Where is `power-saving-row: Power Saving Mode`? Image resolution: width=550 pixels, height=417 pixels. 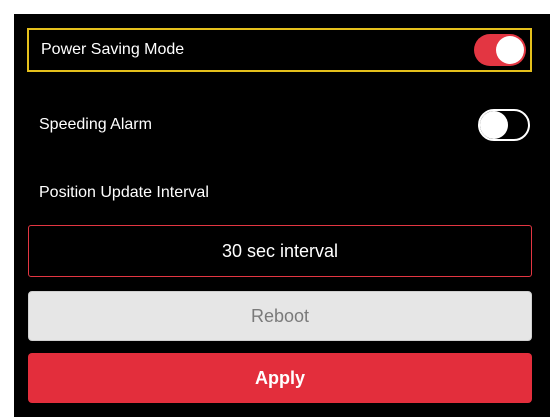
power-saving-row: Power Saving Mode is located at coordinates (279, 50).